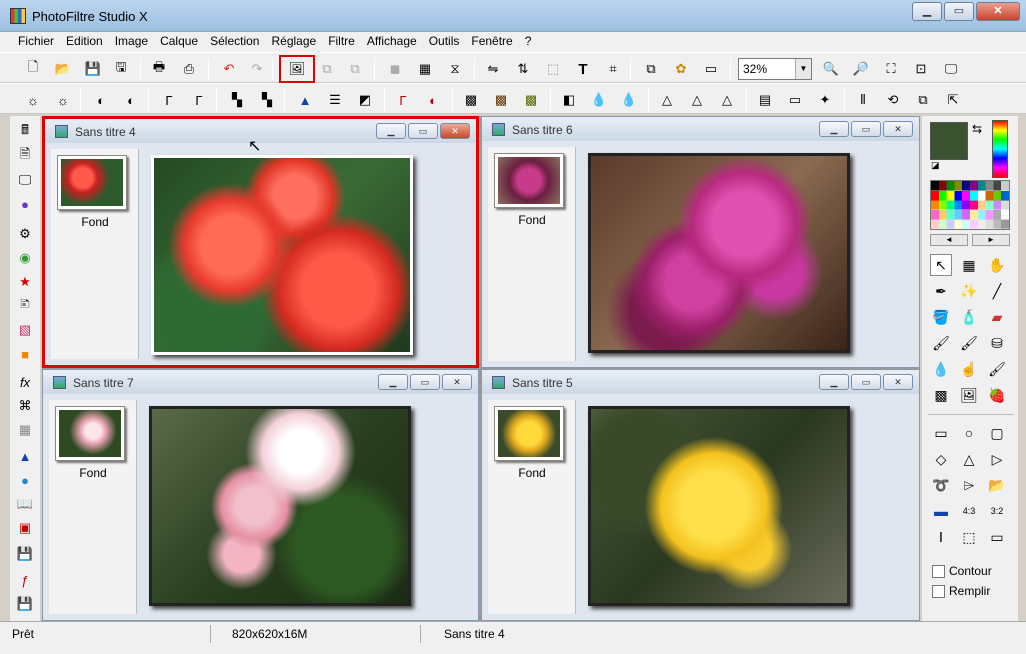 The height and width of the screenshot is (654, 1026). Describe the element at coordinates (941, 459) in the screenshot. I see `diamond-shape-icon: ◇` at that location.